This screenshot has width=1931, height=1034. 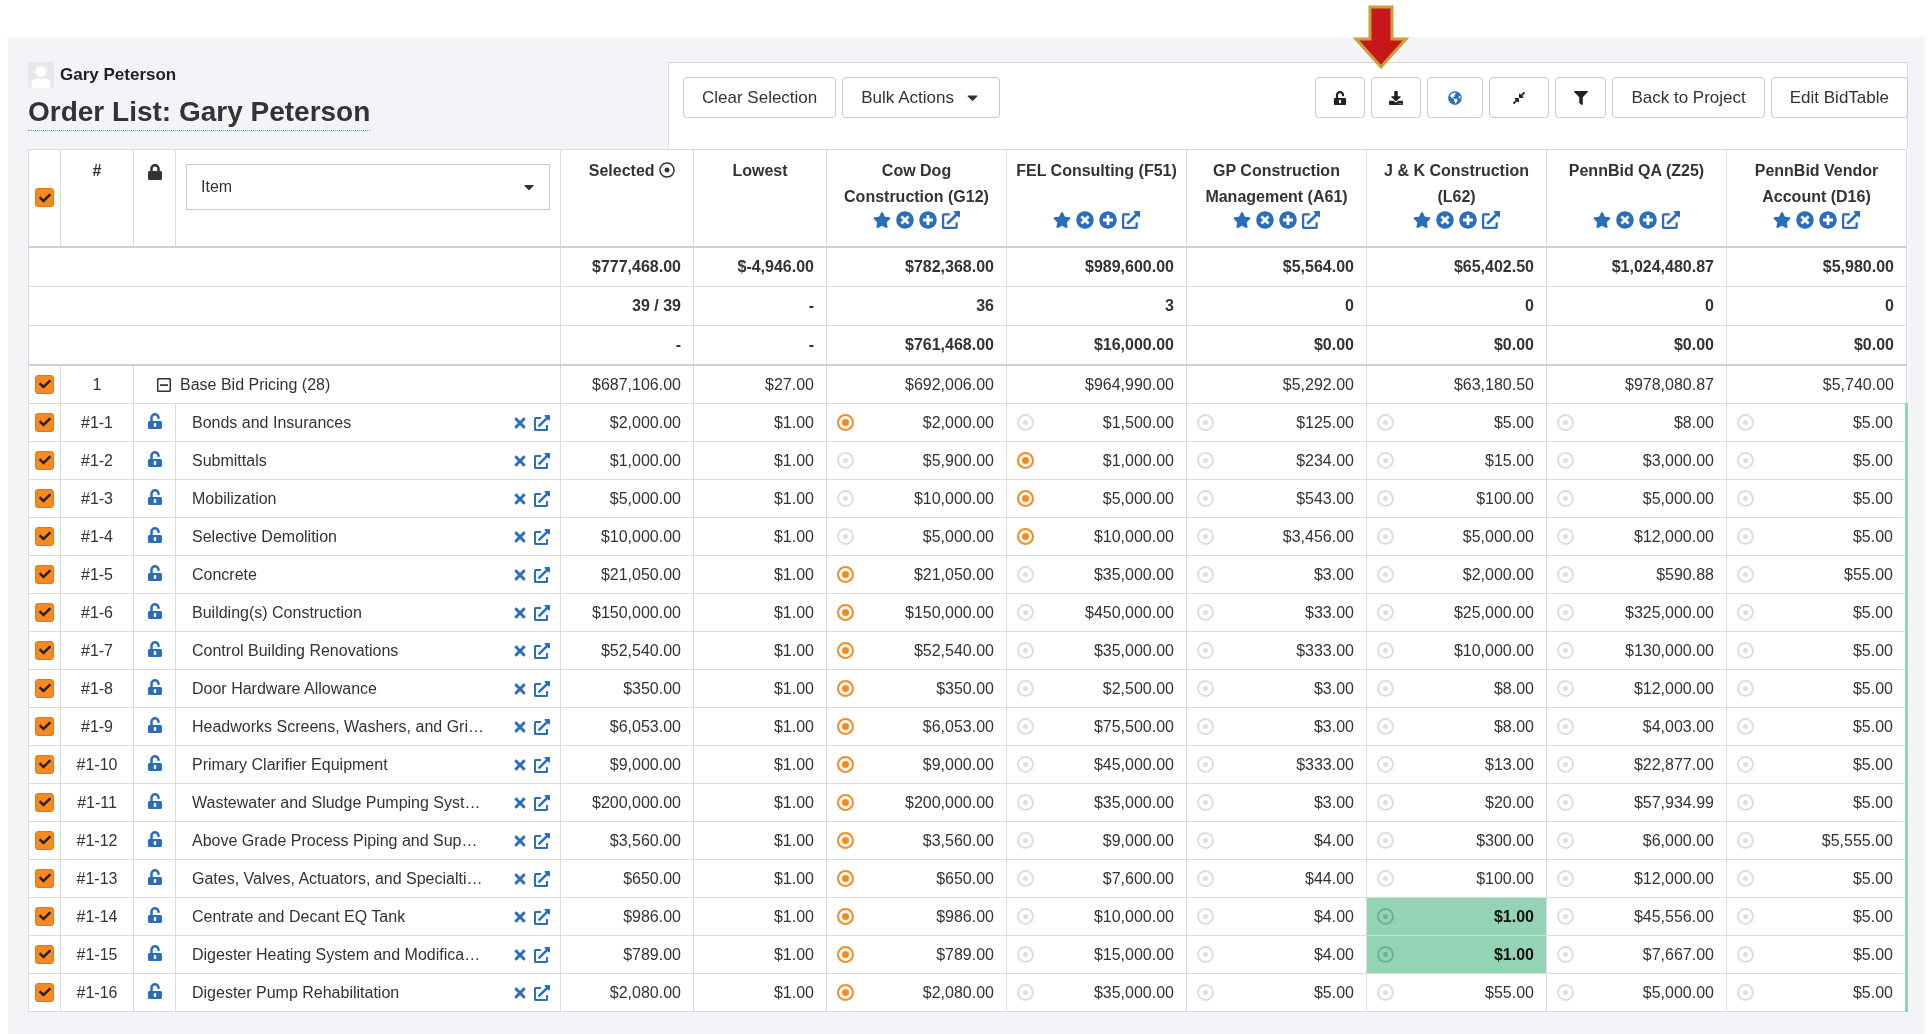 I want to click on clear-selection-button: Clear Selection, so click(x=760, y=97).